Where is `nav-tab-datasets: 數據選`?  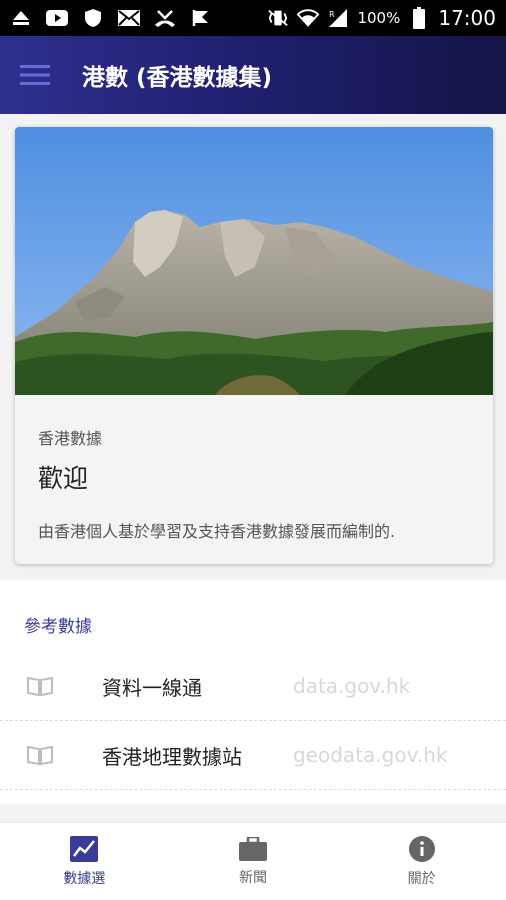 nav-tab-datasets: 數據選 is located at coordinates (84, 861).